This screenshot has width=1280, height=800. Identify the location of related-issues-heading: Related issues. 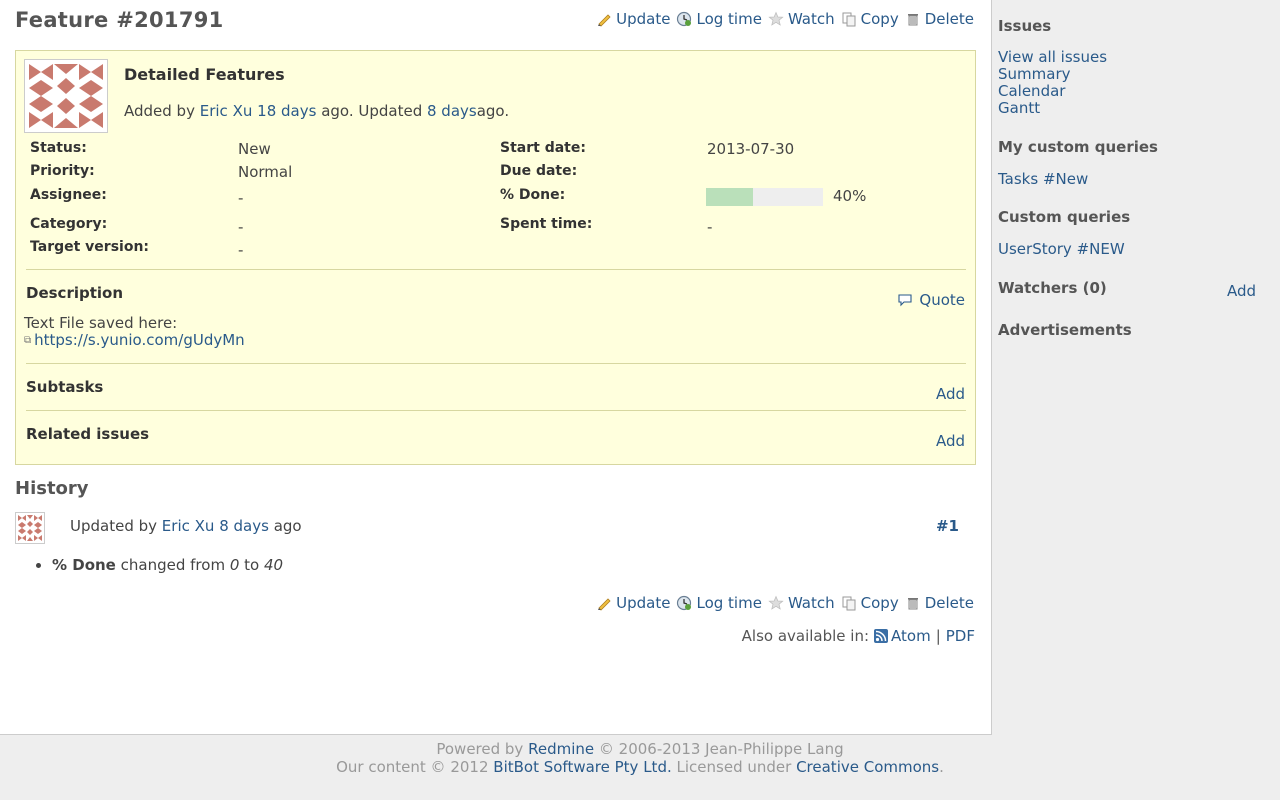
(88, 434).